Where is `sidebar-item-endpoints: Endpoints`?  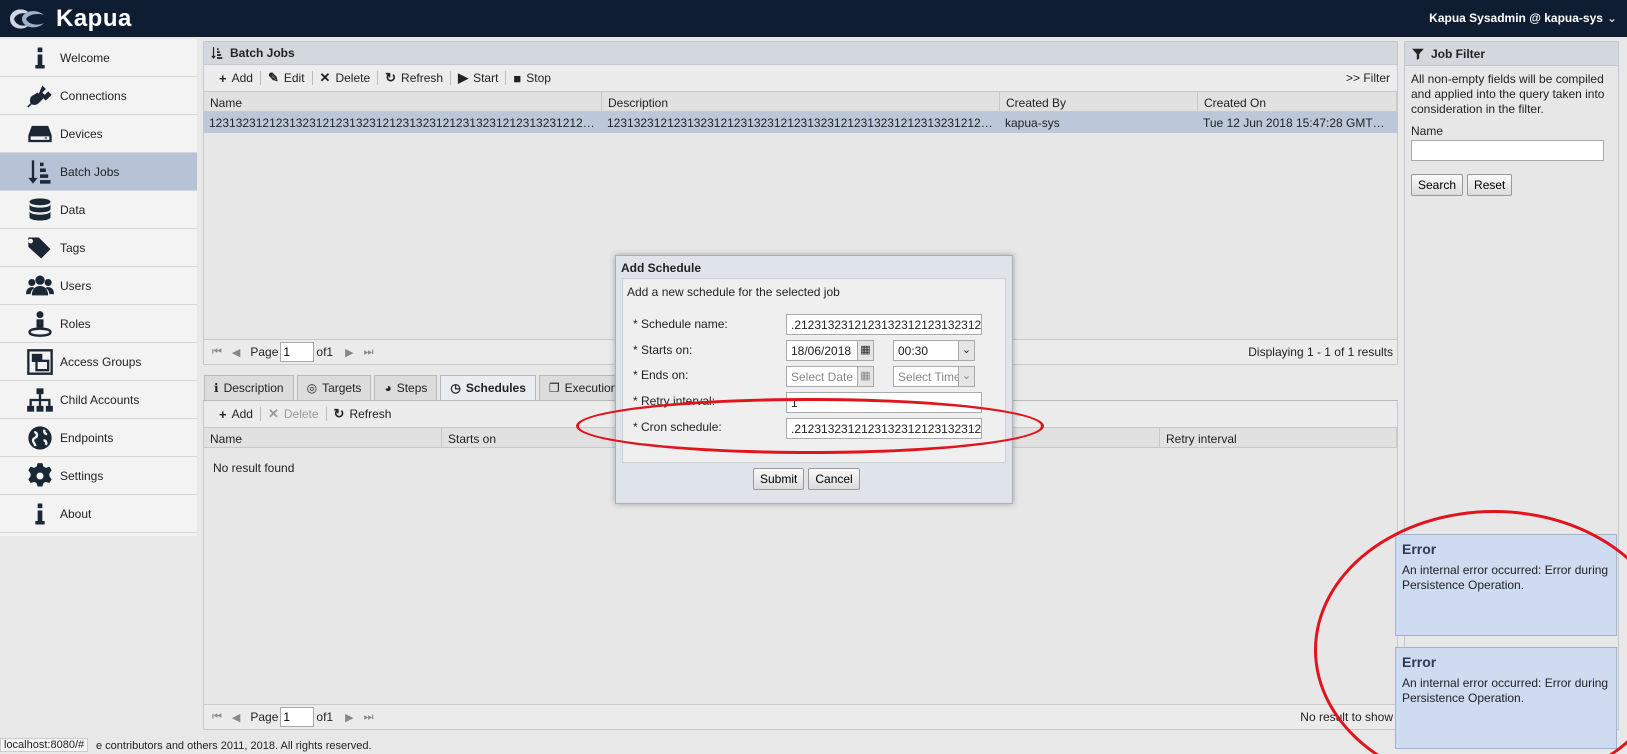
sidebar-item-endpoints: Endpoints is located at coordinates (98, 438).